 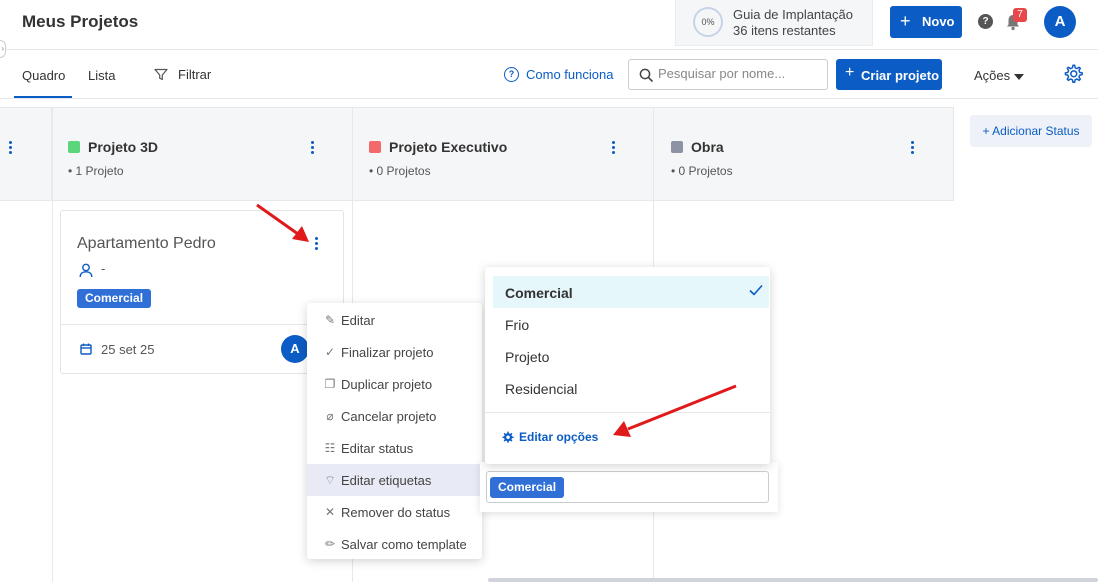 I want to click on board-column-header-obra: Obra • 0 Projetos, so click(x=803, y=154).